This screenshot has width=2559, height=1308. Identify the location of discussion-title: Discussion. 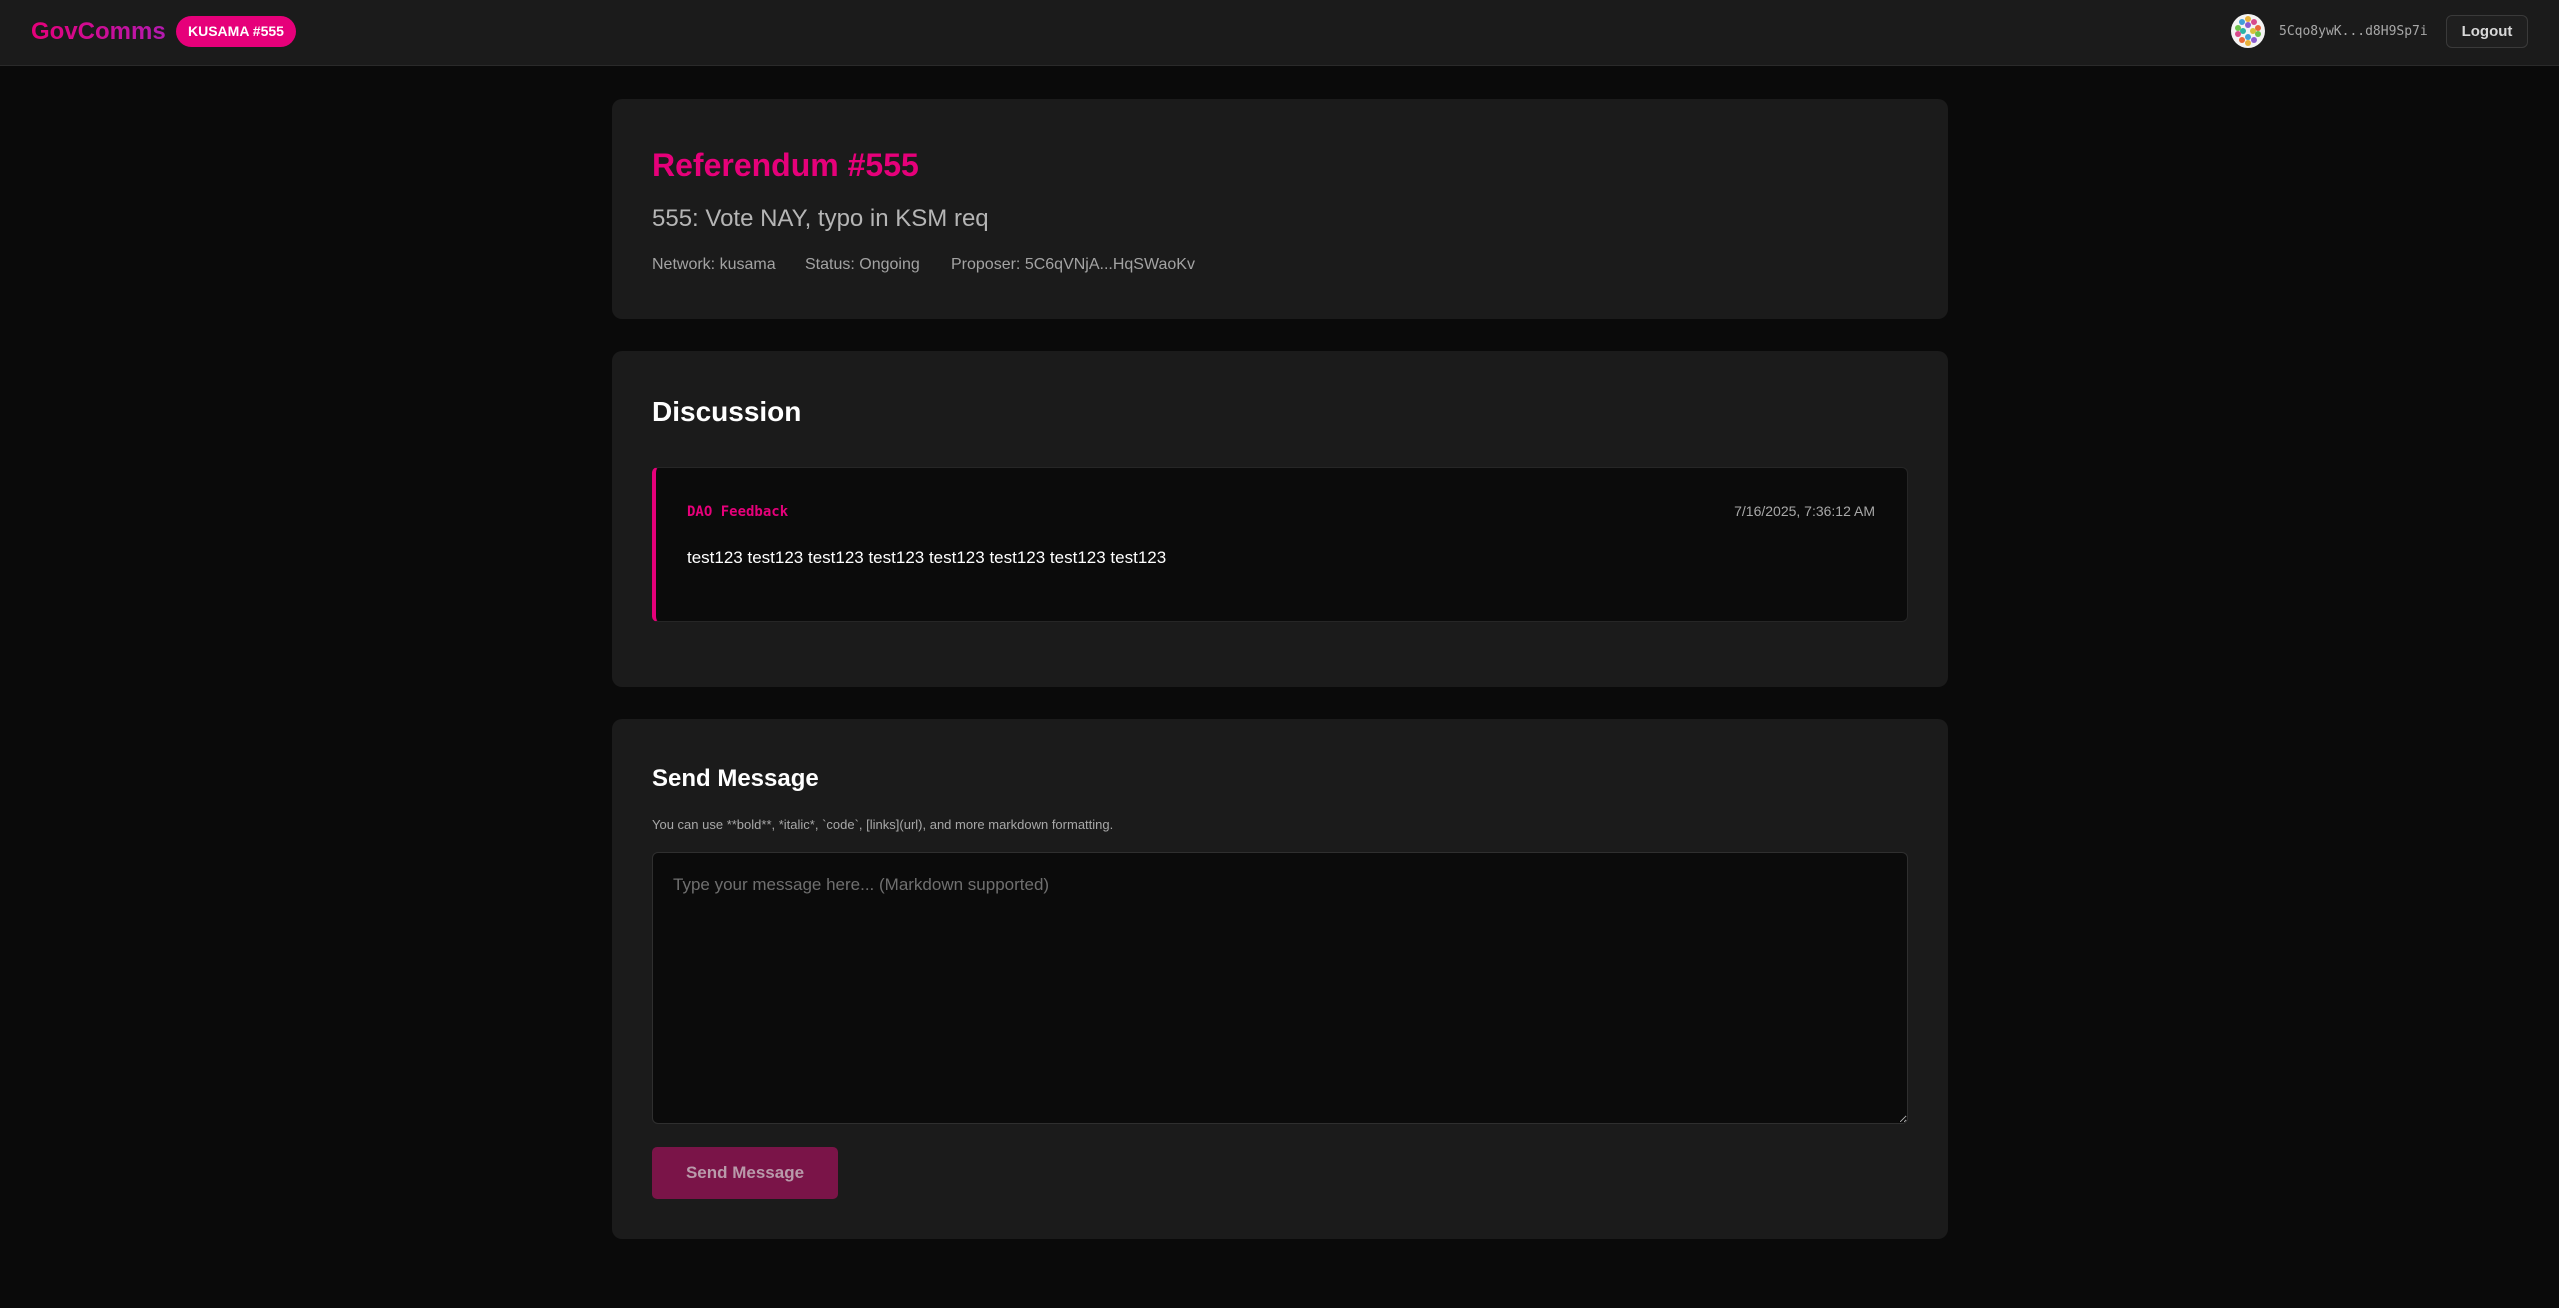
(727, 411).